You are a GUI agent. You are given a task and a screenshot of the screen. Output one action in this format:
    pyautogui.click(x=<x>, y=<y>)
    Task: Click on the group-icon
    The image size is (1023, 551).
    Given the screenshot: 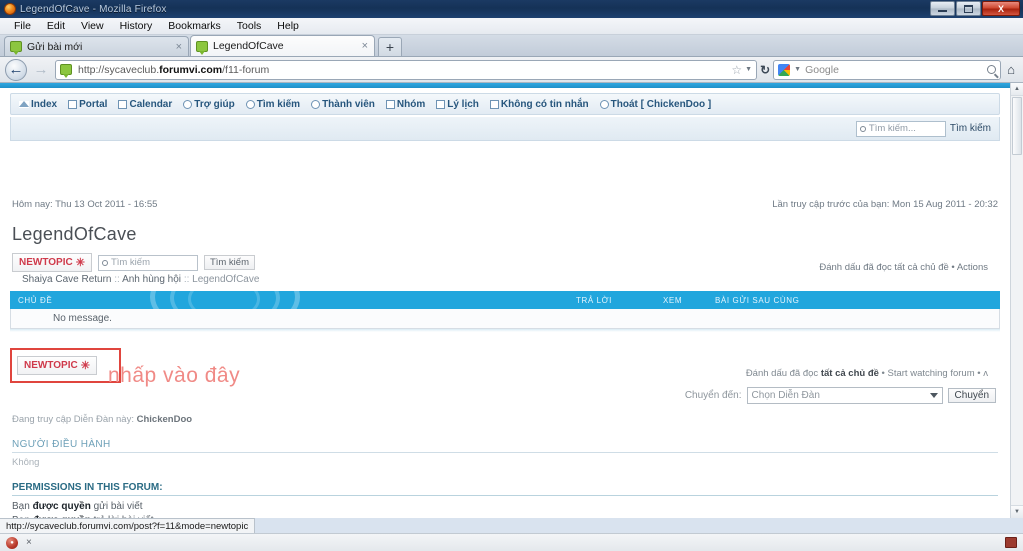 What is the action you would take?
    pyautogui.click(x=390, y=104)
    